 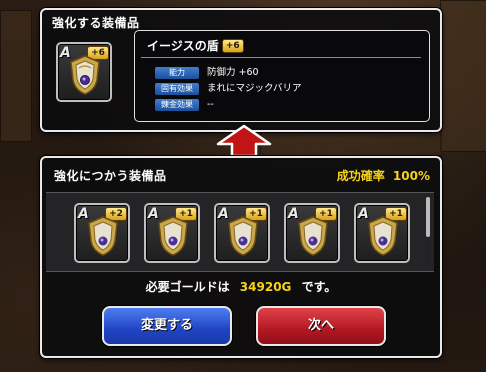 What do you see at coordinates (244, 141) in the screenshot?
I see `up-arrow-icon` at bounding box center [244, 141].